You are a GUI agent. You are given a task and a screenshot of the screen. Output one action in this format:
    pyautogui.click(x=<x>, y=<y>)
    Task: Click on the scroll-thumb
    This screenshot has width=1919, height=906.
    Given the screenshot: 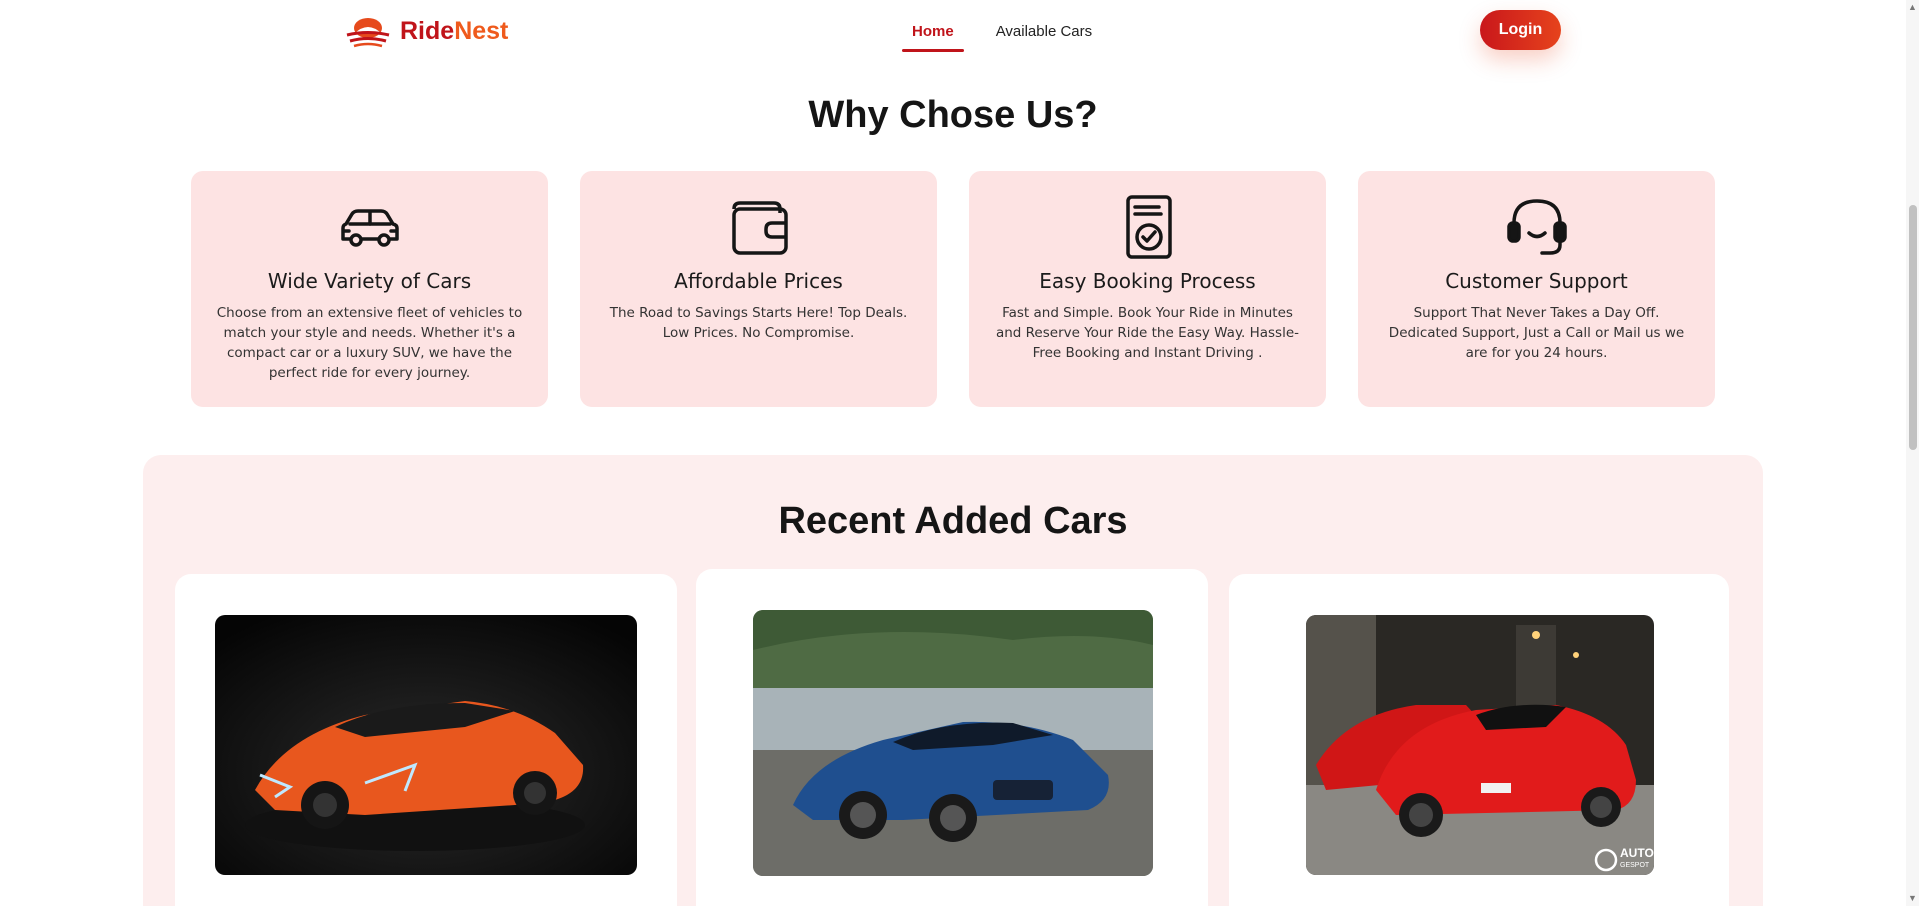 What is the action you would take?
    pyautogui.click(x=1913, y=327)
    